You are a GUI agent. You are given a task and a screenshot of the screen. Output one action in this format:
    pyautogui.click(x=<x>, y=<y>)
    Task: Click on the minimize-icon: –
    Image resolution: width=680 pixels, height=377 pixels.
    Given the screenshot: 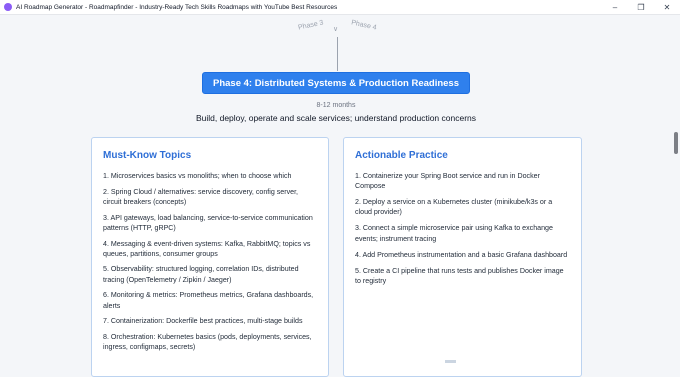 What is the action you would take?
    pyautogui.click(x=615, y=7)
    